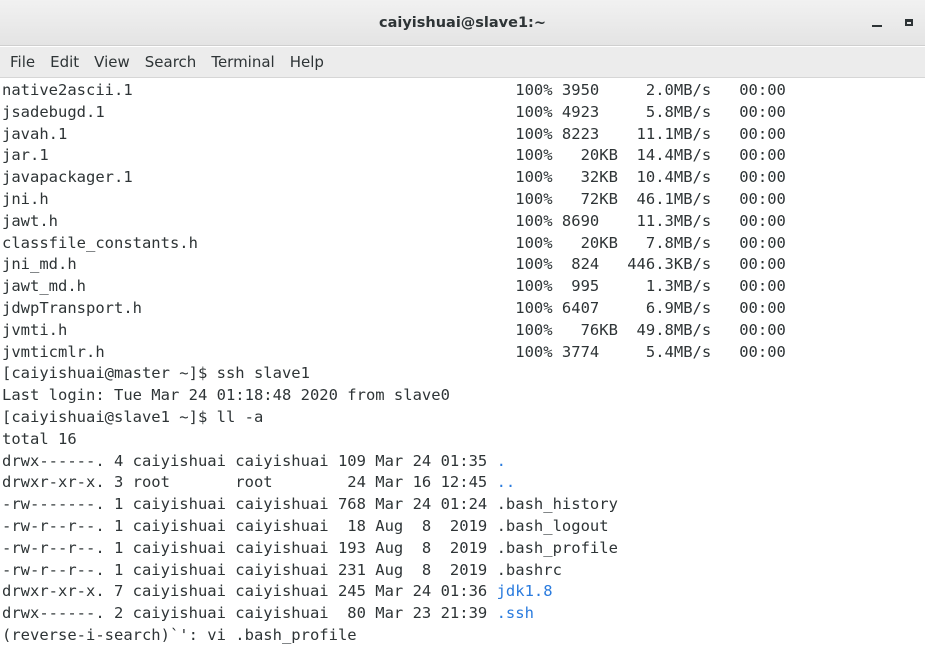 The image size is (925, 656). What do you see at coordinates (529, 569) in the screenshot?
I see `file-name: .bashrc` at bounding box center [529, 569].